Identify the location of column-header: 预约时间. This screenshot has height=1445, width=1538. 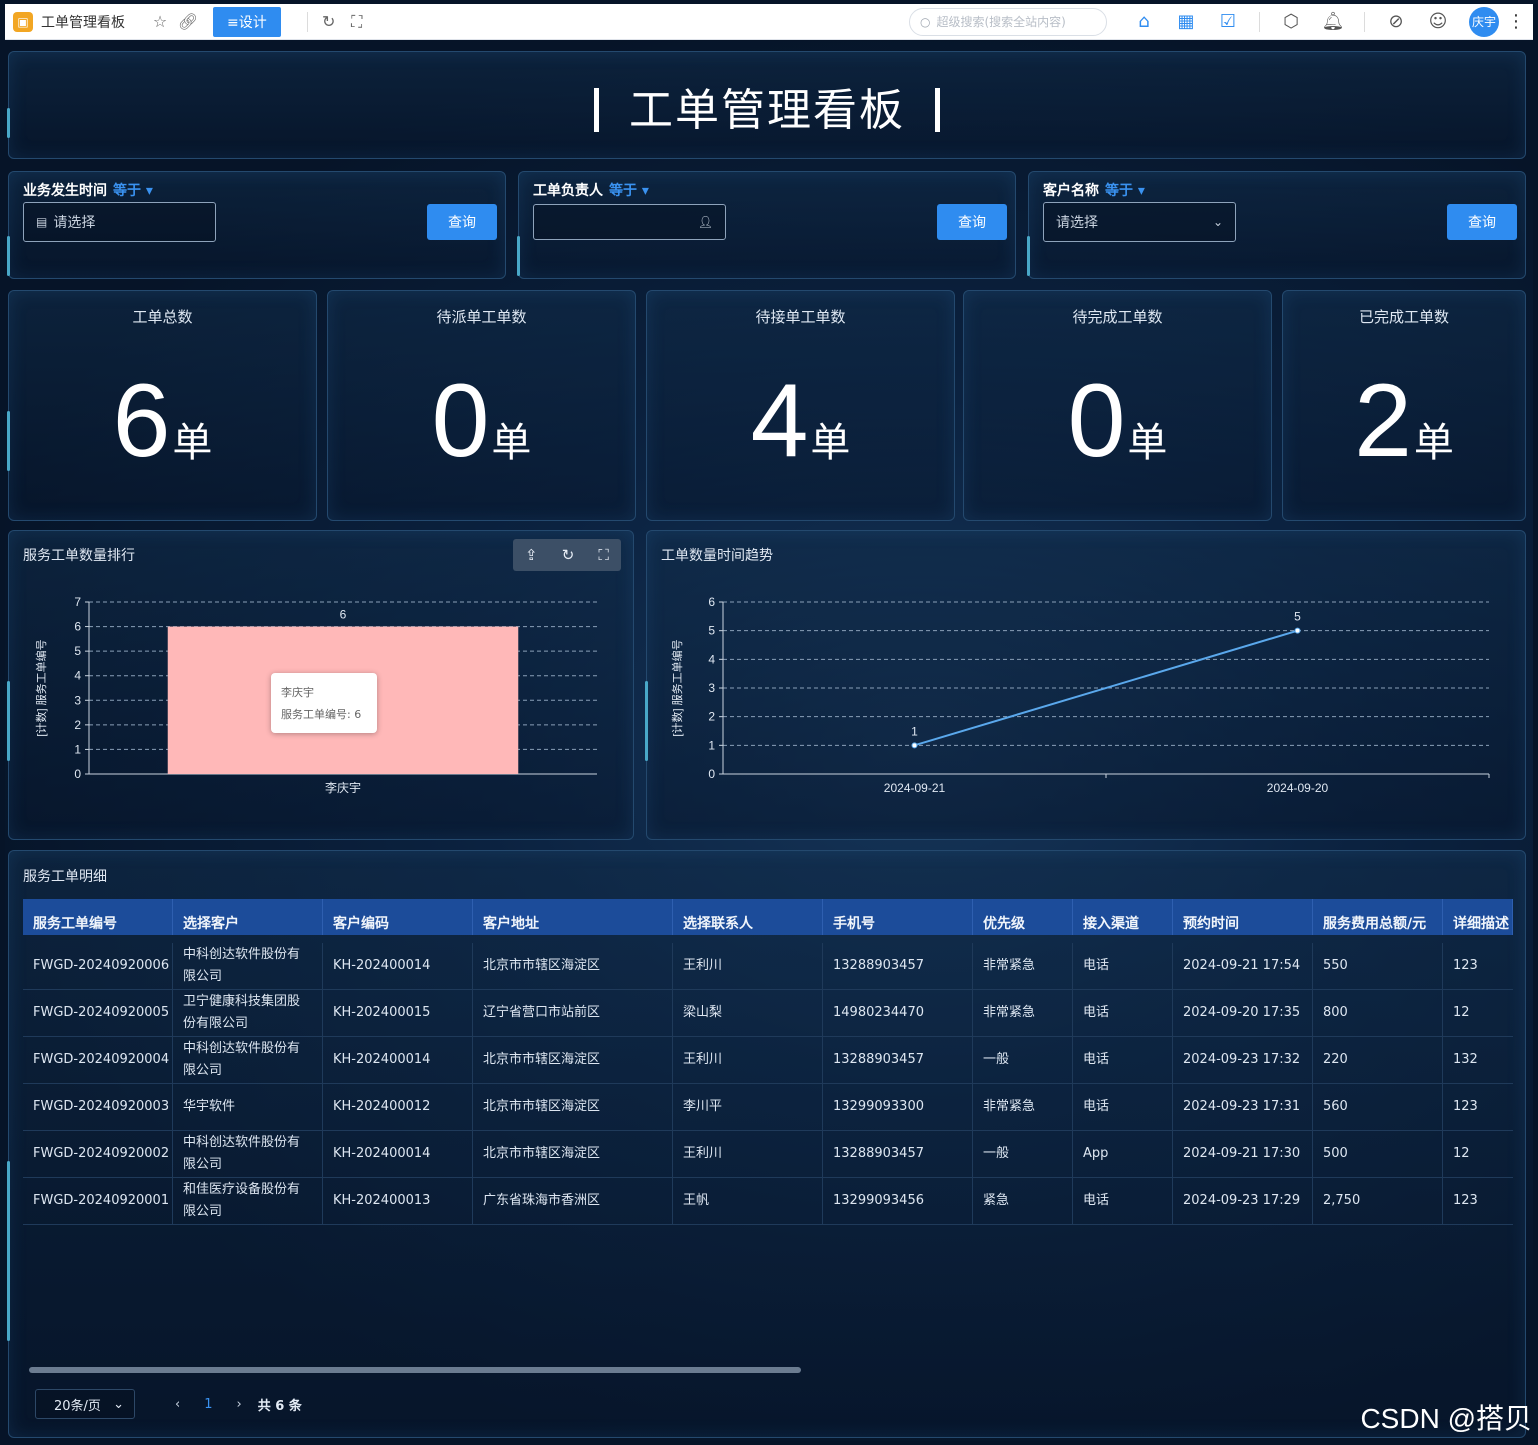
(1243, 917).